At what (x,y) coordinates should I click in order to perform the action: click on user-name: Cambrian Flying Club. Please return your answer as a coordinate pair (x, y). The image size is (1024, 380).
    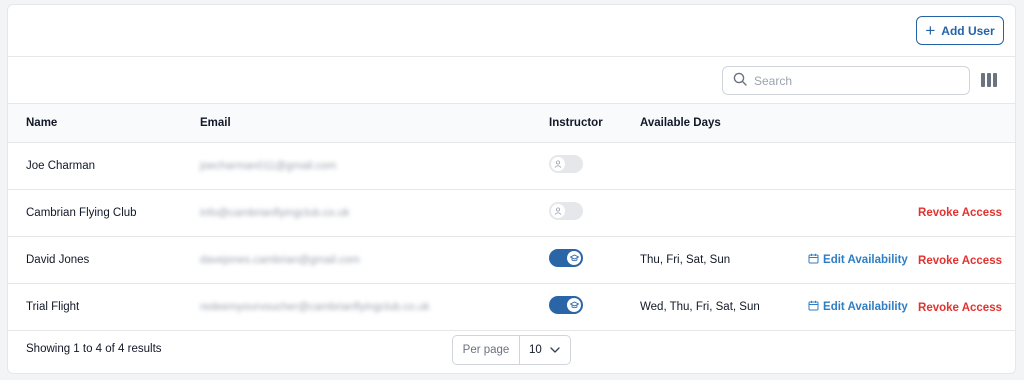
    Looking at the image, I should click on (81, 212).